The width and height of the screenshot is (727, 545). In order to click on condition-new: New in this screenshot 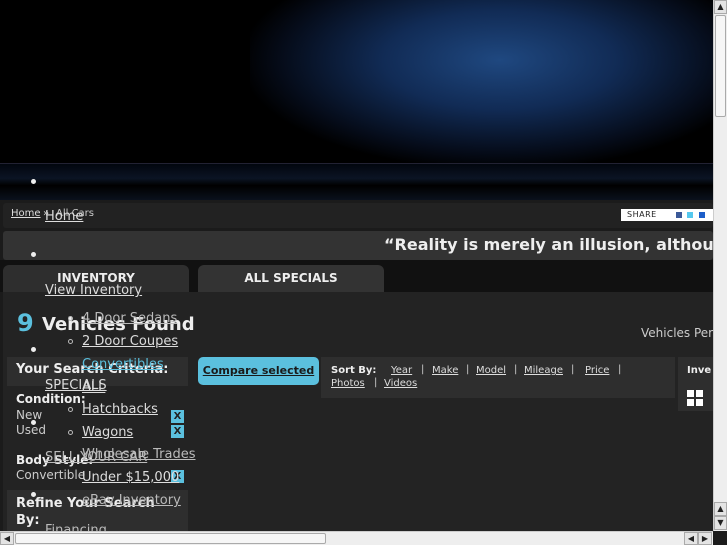, I will do `click(29, 415)`.